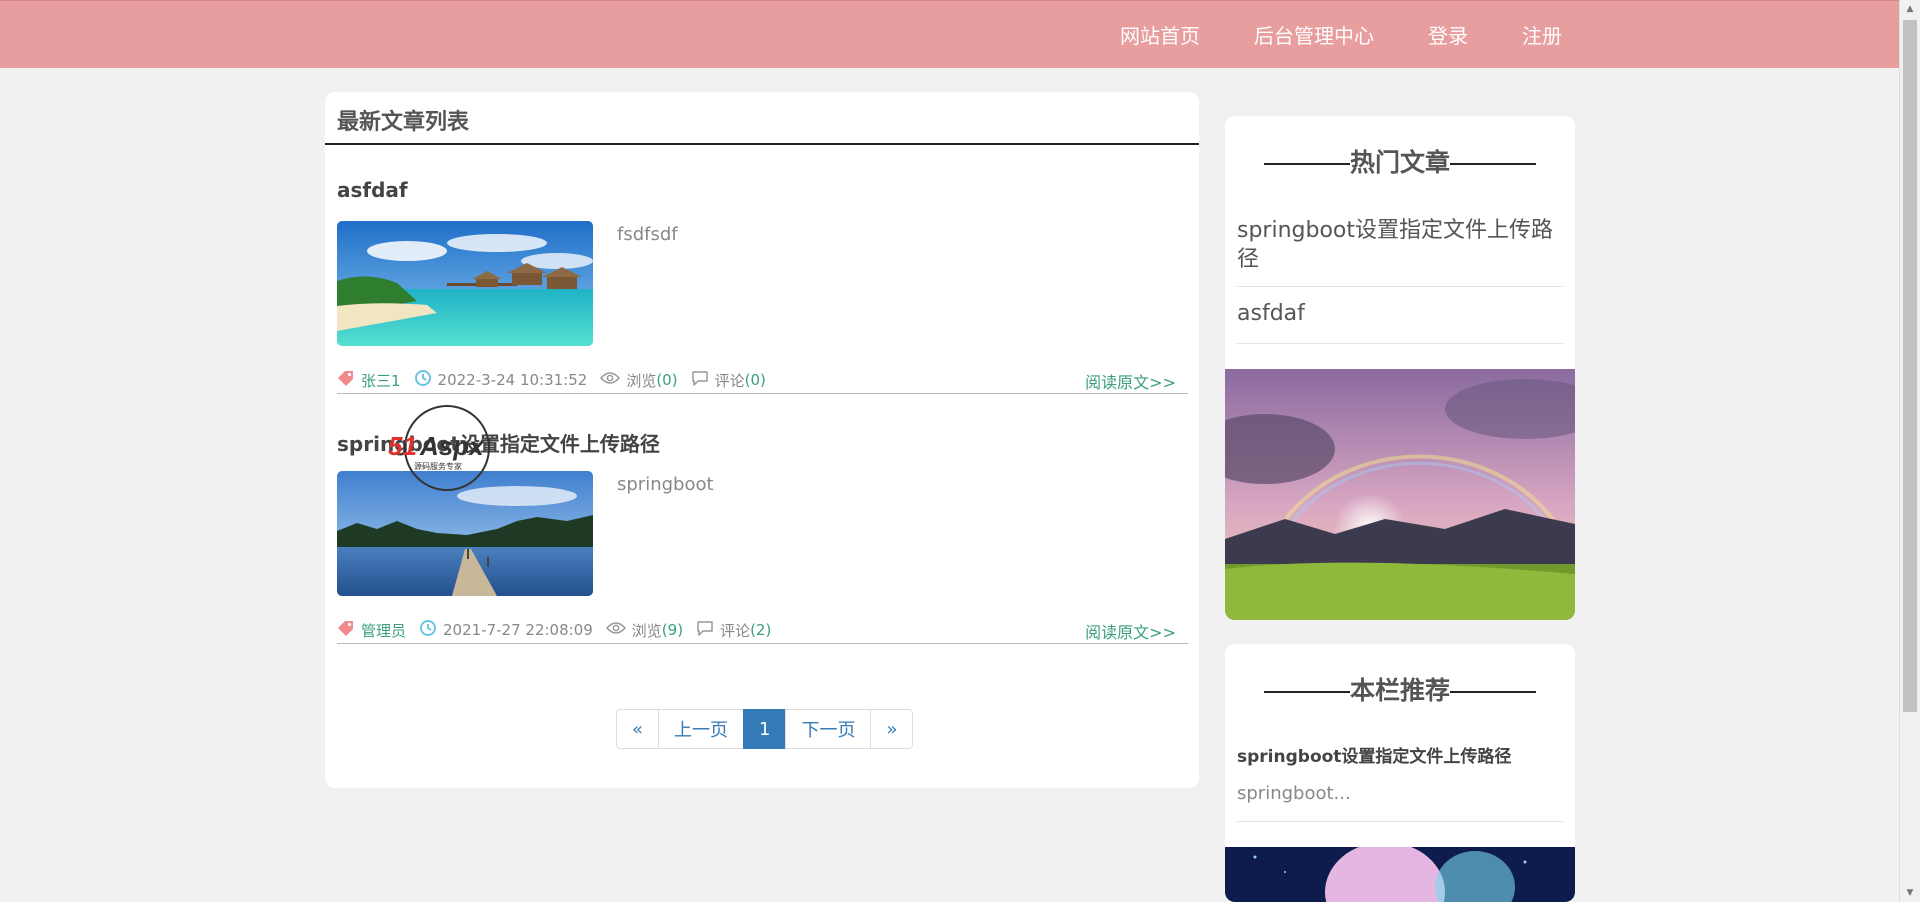  Describe the element at coordinates (1400, 313) in the screenshot. I see `hot-article-link: asfdaf` at that location.